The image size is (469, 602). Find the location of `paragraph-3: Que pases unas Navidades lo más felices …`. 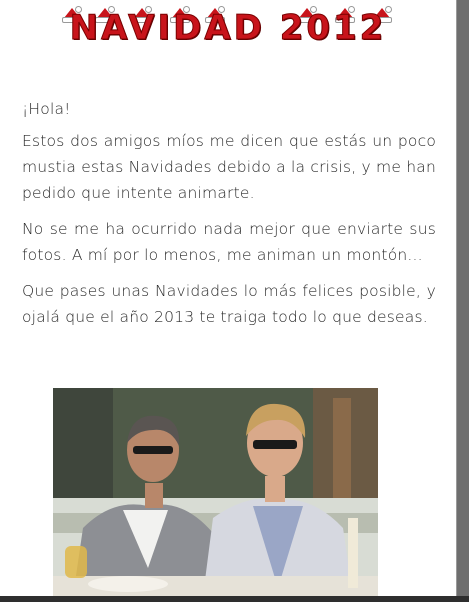

paragraph-3: Que pases unas Navidades lo más felices … is located at coordinates (229, 304).